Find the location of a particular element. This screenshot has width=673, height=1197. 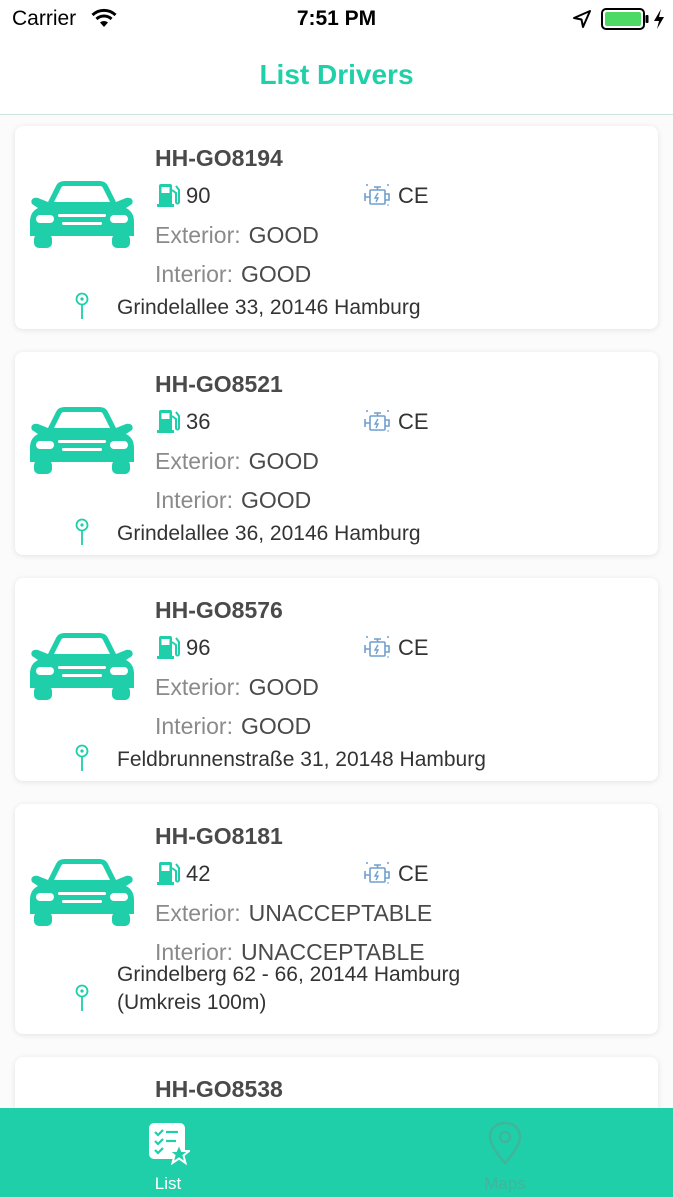

navigation-bar: List Drivers is located at coordinates (336, 76).